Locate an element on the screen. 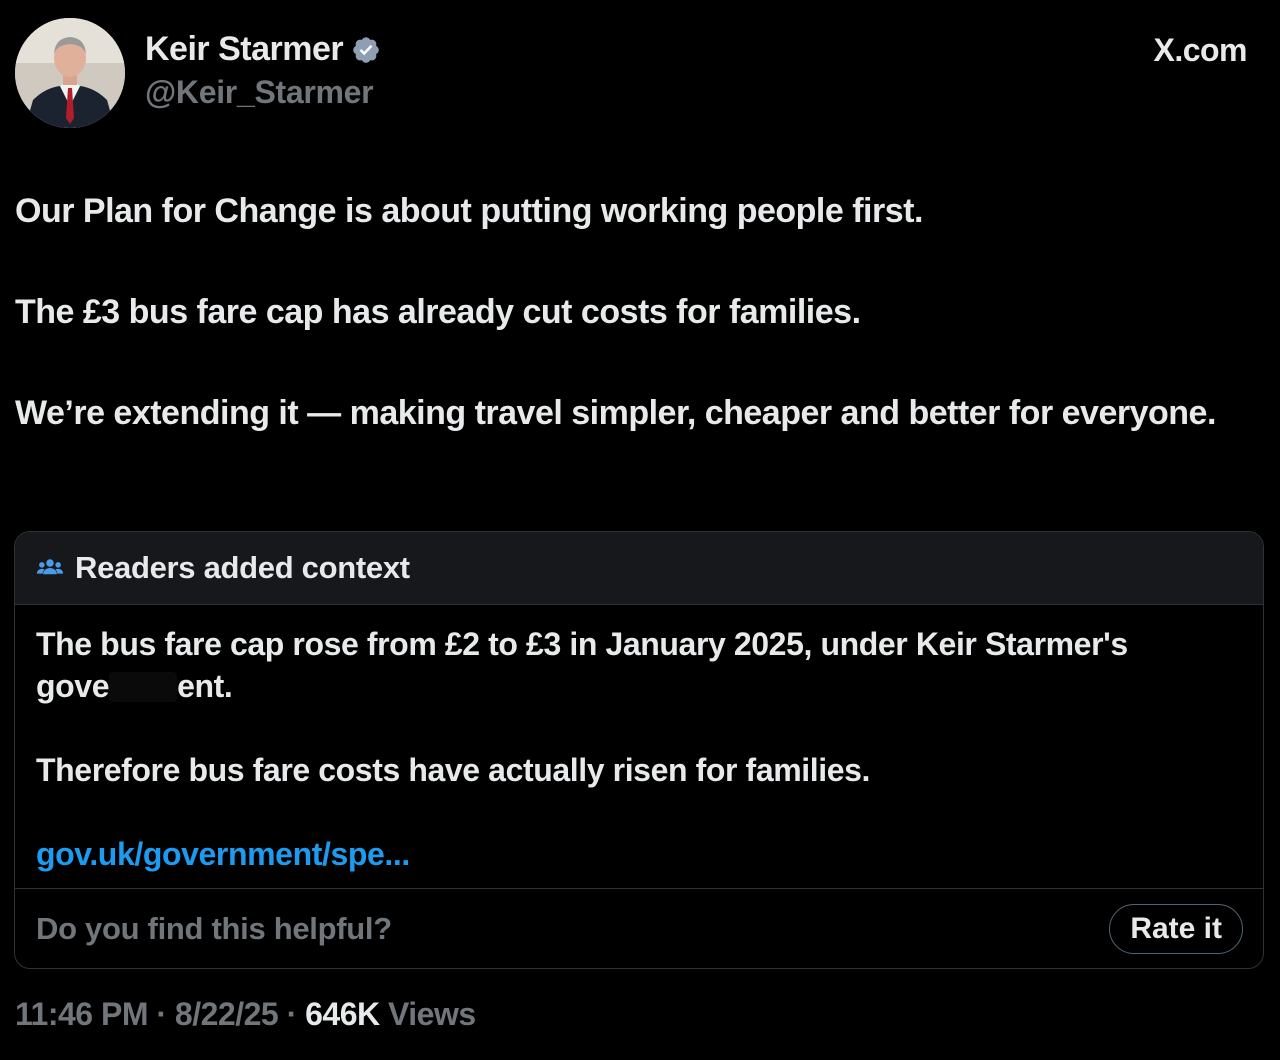  community-note-footer: Do you find this helpful? Rate it is located at coordinates (639, 928).